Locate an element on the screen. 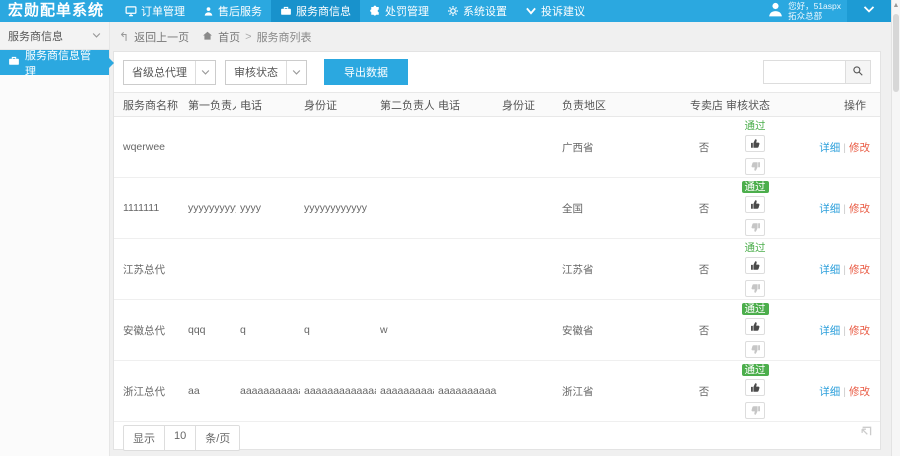 This screenshot has width=900, height=456. nav-item-feedback: 投诉建议 is located at coordinates (555, 11).